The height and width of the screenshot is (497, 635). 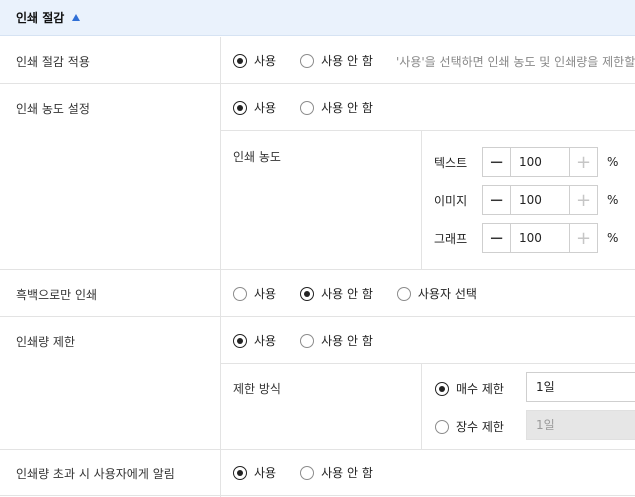 I want to click on radio-apply-unused: 사용 안 함, so click(x=336, y=60).